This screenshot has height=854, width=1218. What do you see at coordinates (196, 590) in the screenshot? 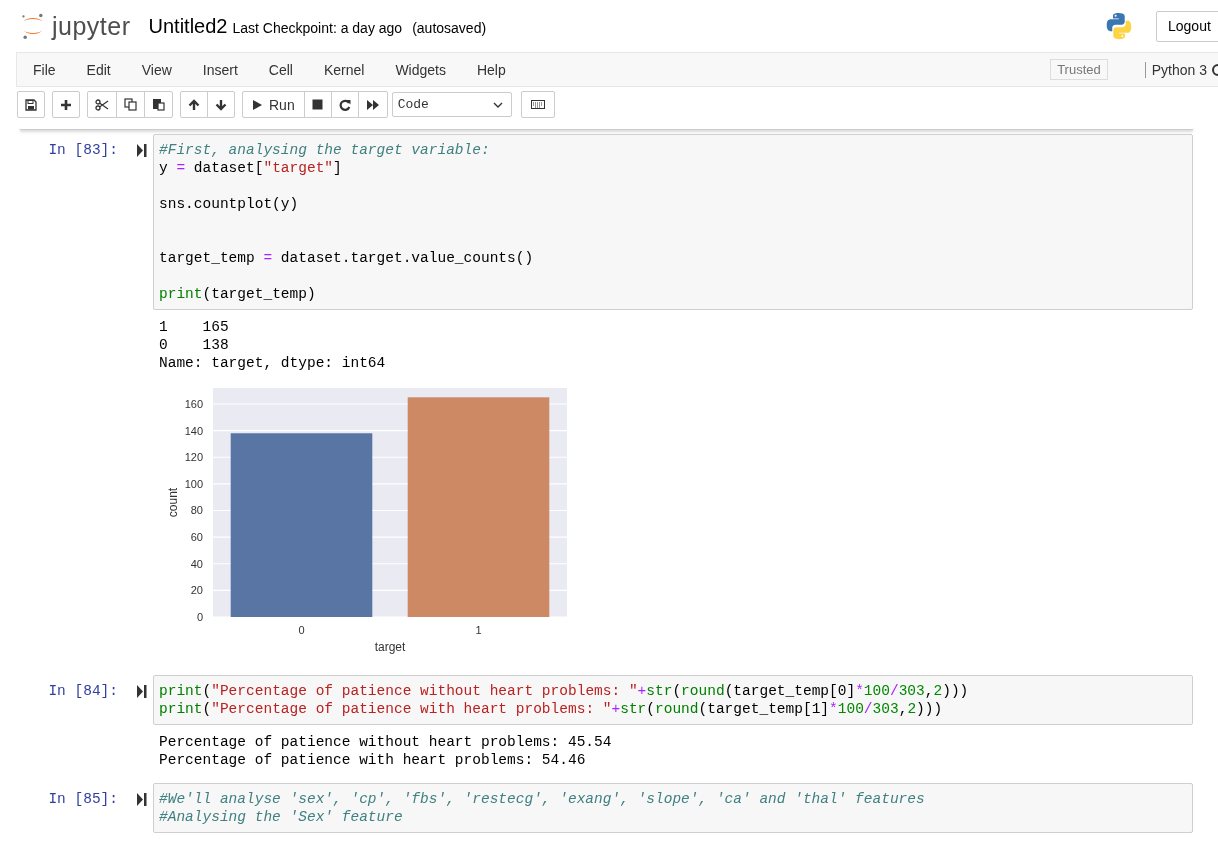
I see `y-tick-label: 20` at bounding box center [196, 590].